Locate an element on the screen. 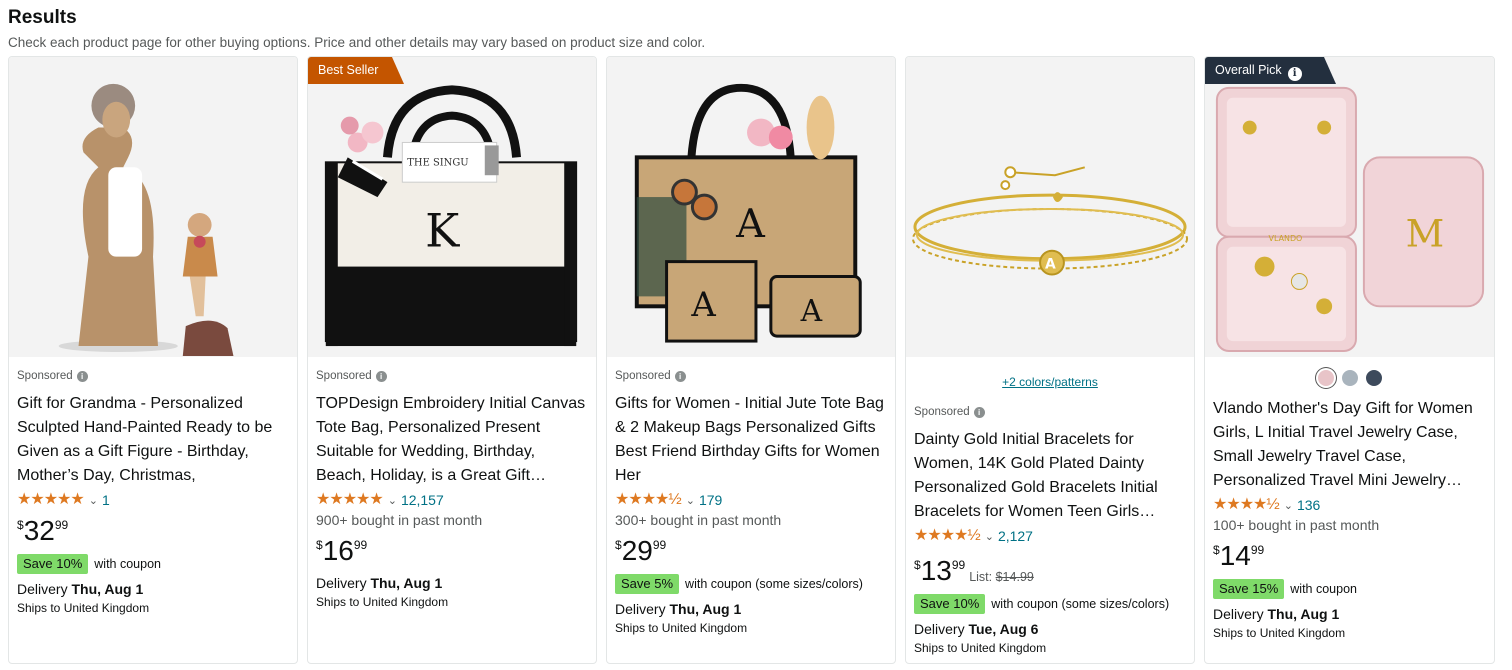 The width and height of the screenshot is (1512, 670). product-image is located at coordinates (153, 207).